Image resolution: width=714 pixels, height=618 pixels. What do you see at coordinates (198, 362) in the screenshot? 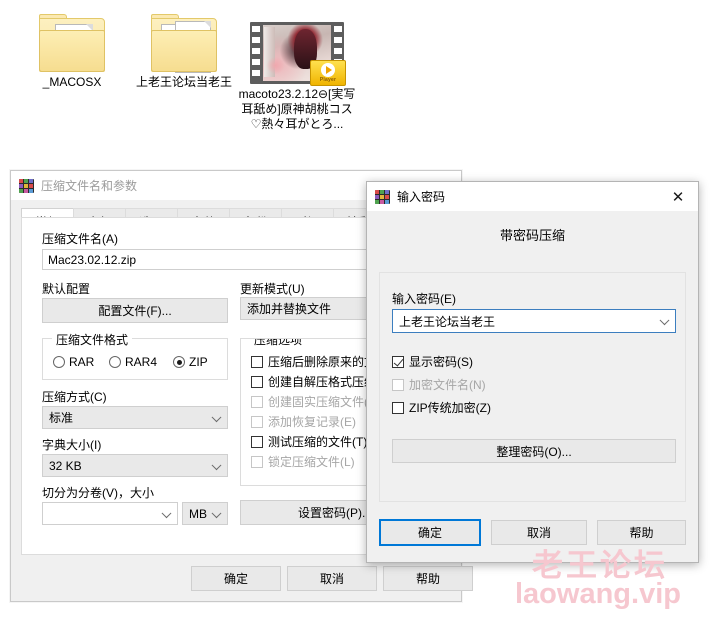
I see `format-label: ZIP` at bounding box center [198, 362].